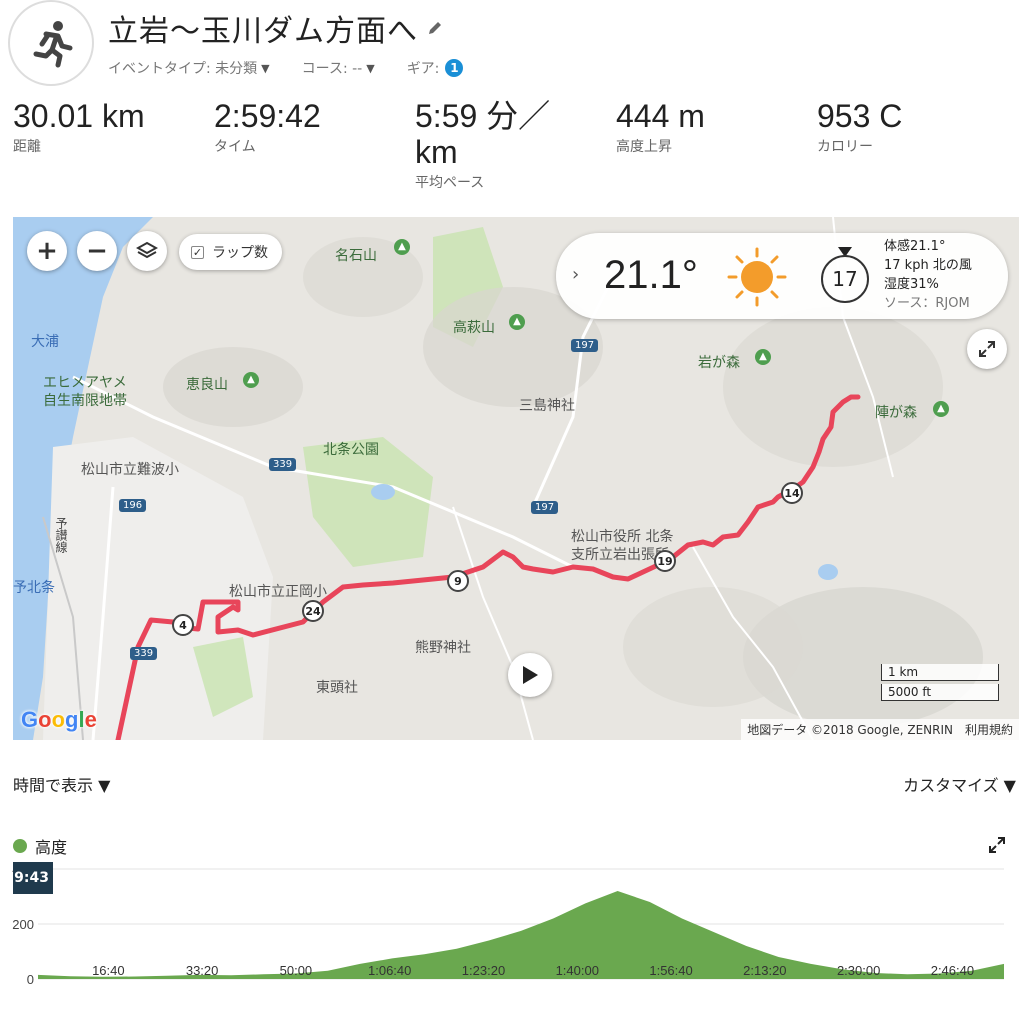 The width and height of the screenshot is (1024, 1009). I want to click on map-label-ehime-b: 自生南限地帯, so click(85, 401).